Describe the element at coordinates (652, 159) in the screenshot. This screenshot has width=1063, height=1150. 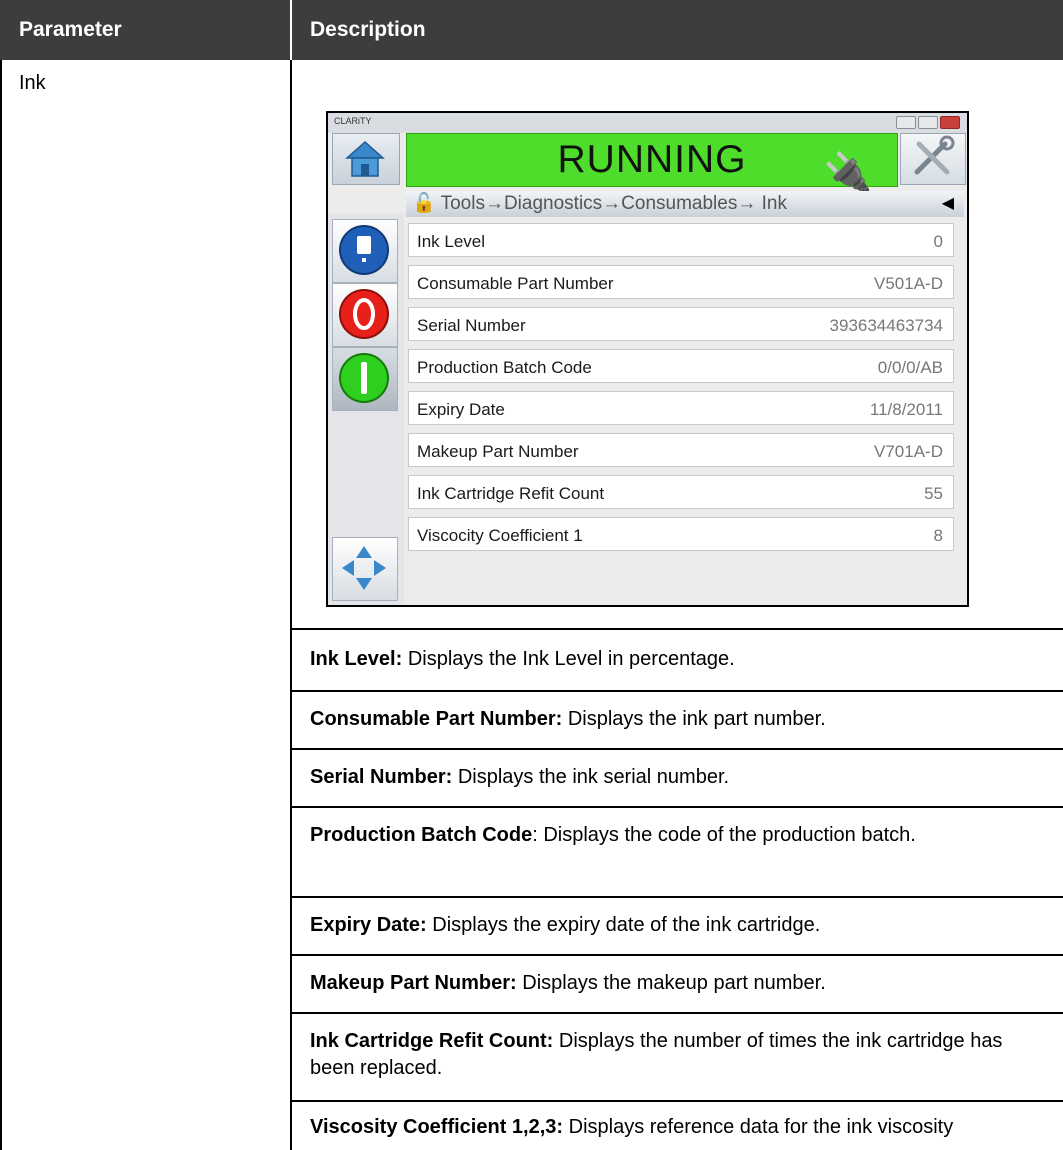
I see `status-text: RUNNING` at that location.